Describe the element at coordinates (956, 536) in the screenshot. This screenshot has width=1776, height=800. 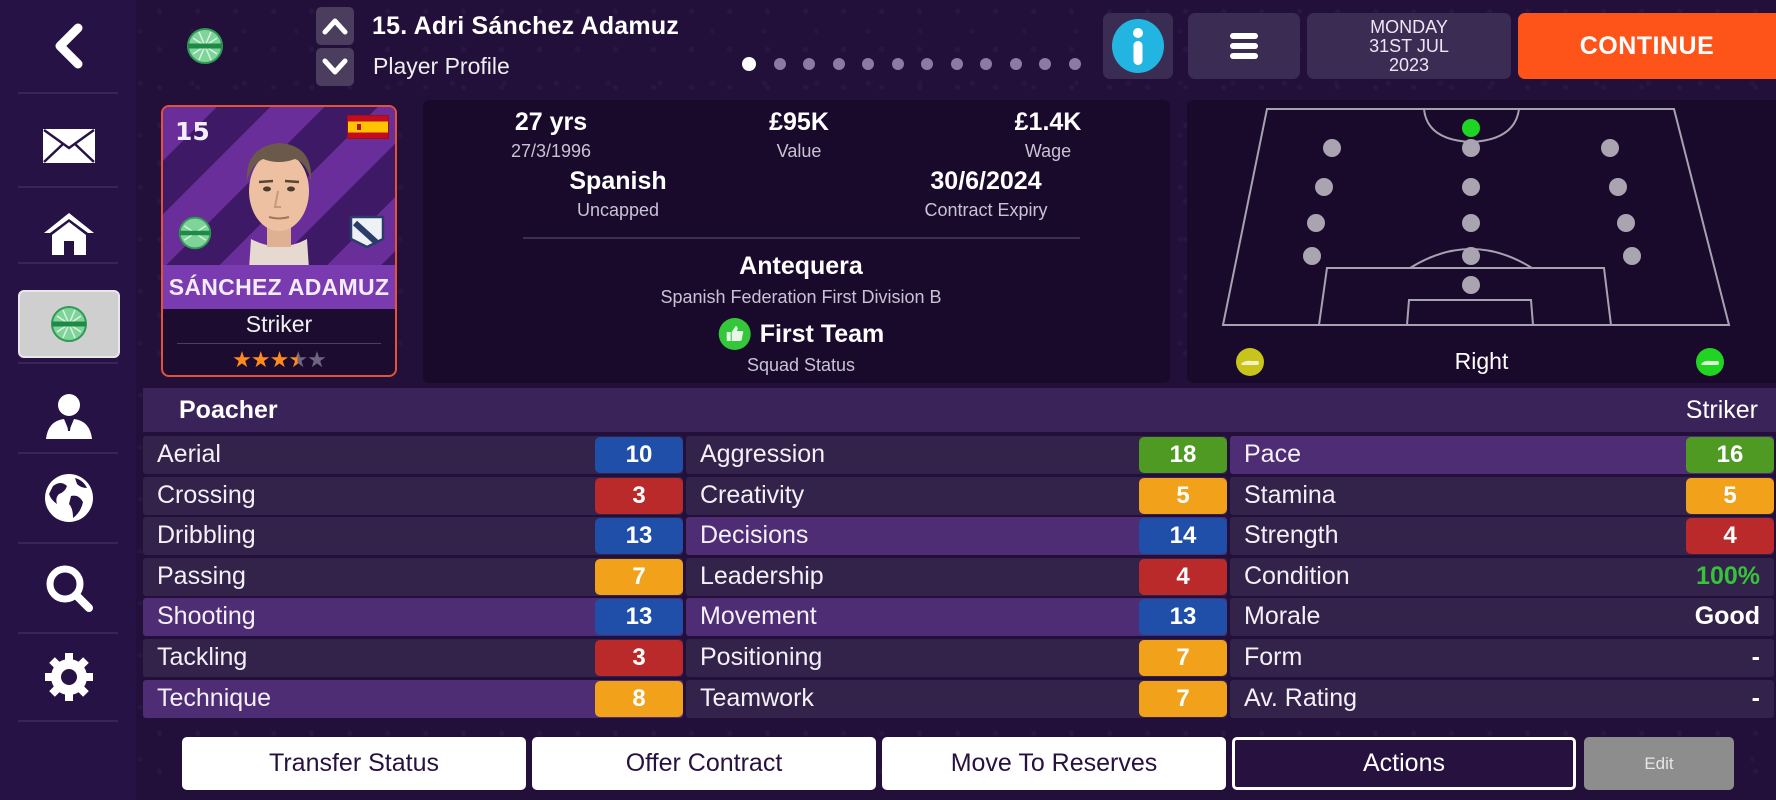
I see `attribute-row: Decisions 14` at that location.